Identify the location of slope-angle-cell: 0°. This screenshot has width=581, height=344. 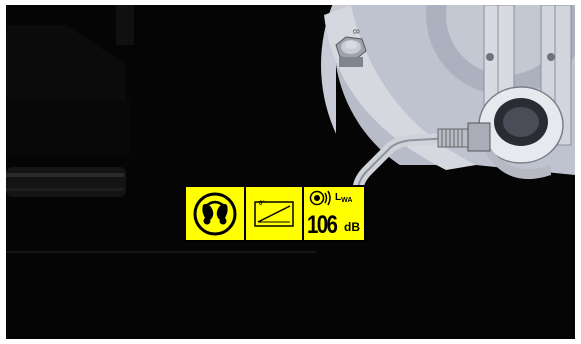
(275, 213).